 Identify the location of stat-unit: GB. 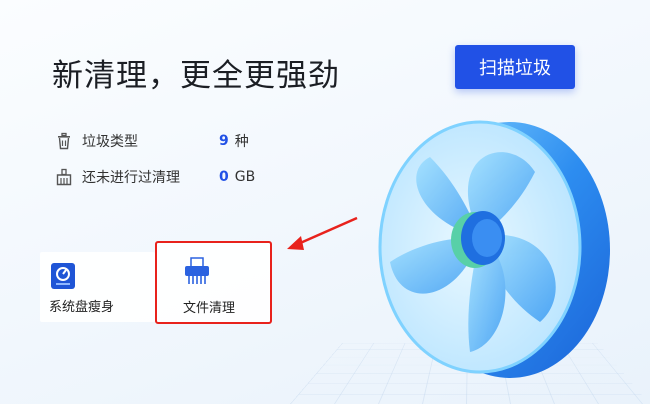
(245, 177).